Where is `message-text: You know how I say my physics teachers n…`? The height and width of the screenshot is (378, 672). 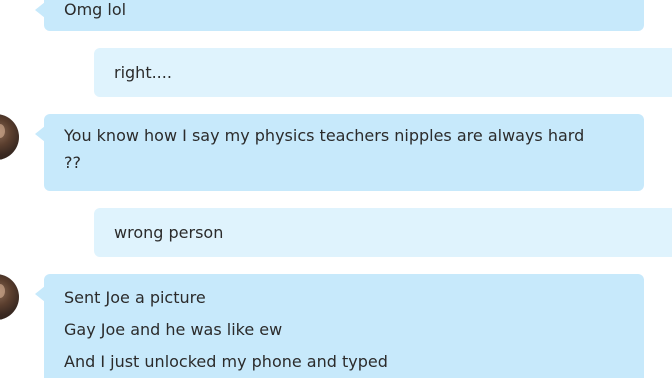 message-text: You know how I say my physics teachers n… is located at coordinates (324, 149).